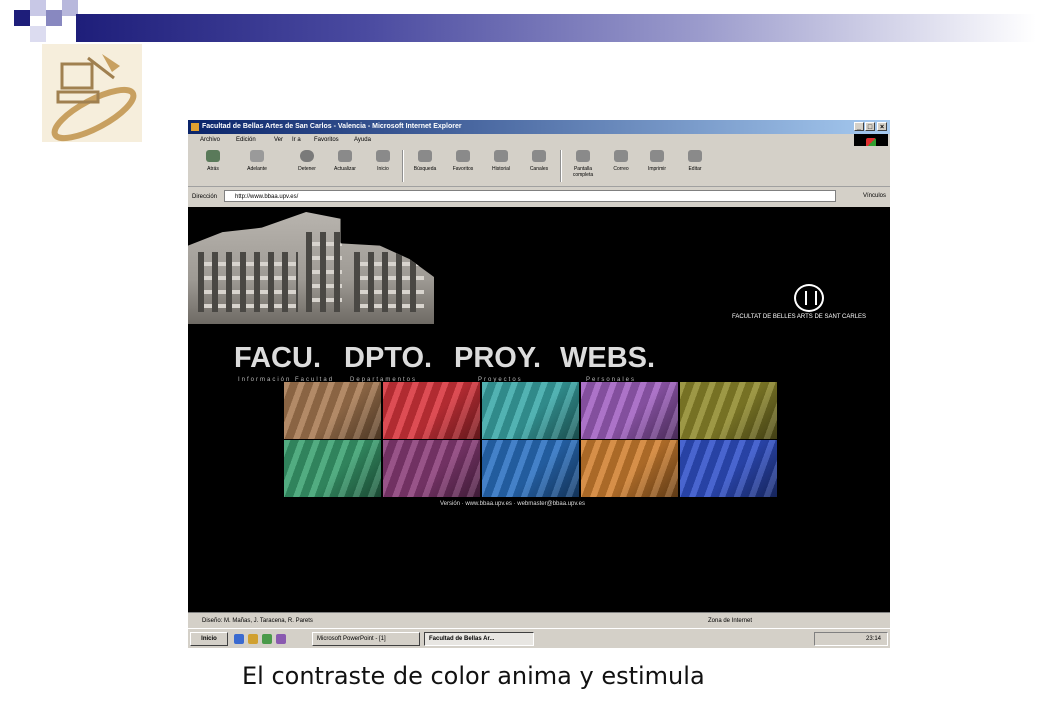  What do you see at coordinates (809, 298) in the screenshot?
I see `faculty-emblem-icon` at bounding box center [809, 298].